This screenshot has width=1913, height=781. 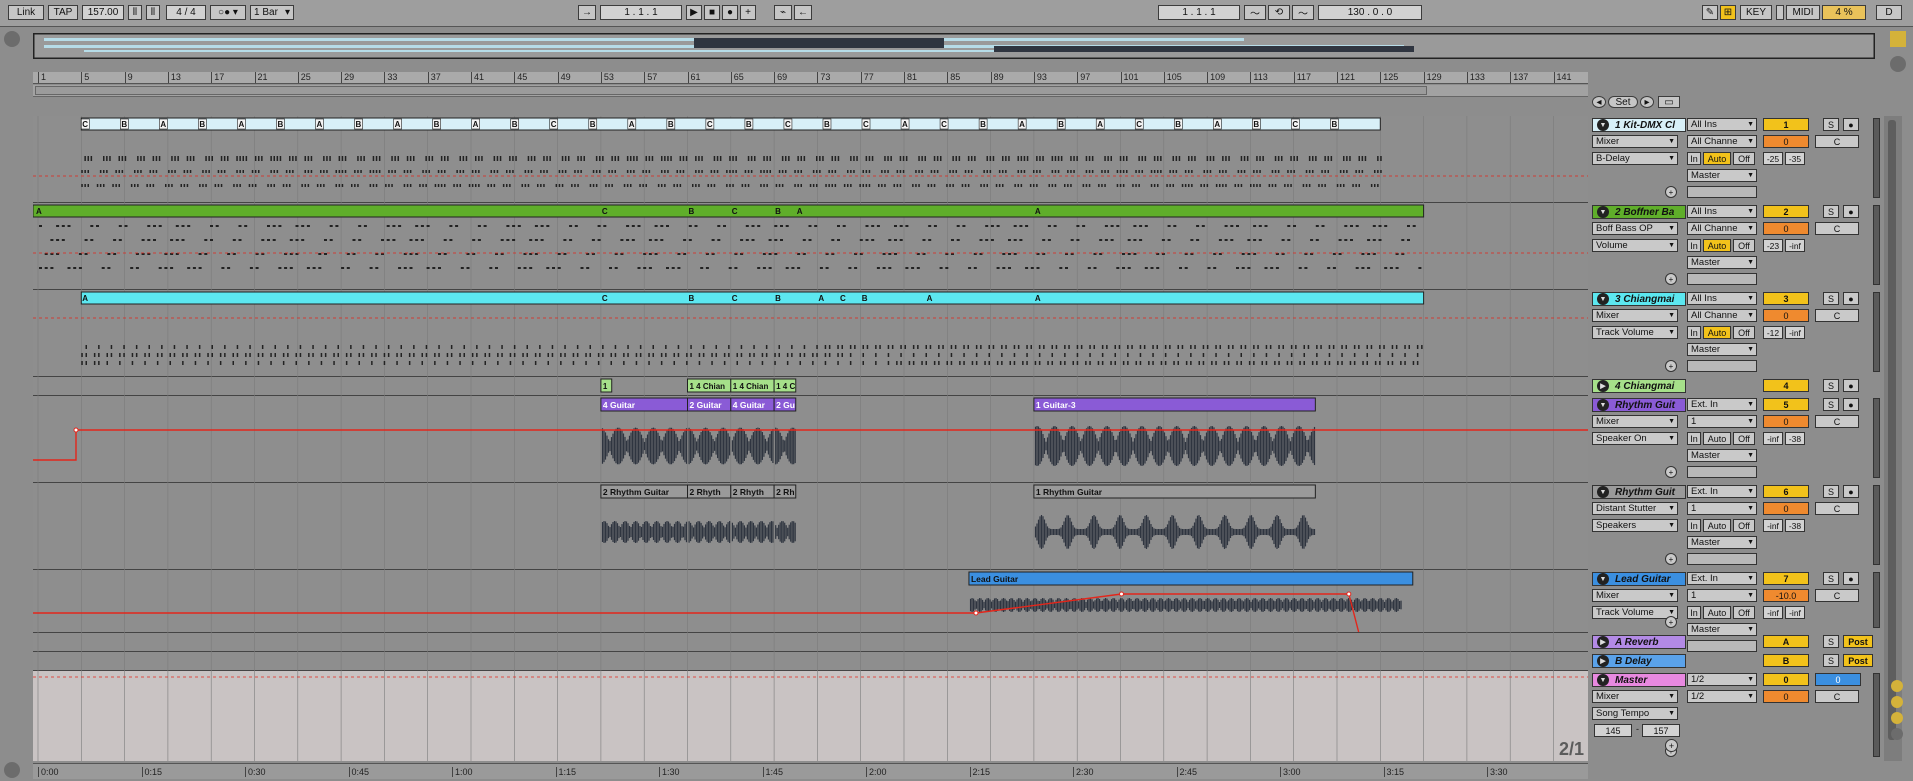 I want to click on loop-region, so click(x=731, y=90).